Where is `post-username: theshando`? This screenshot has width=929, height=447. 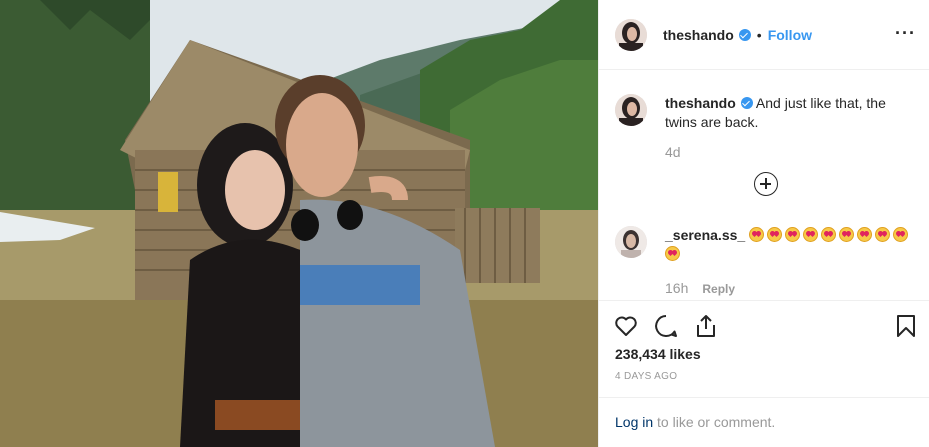 post-username: theshando is located at coordinates (698, 35).